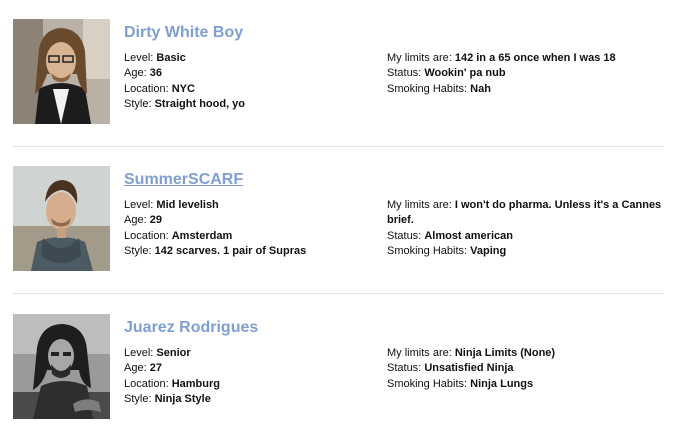 The image size is (680, 436). What do you see at coordinates (143, 220) in the screenshot?
I see `age-row: Age: 29` at bounding box center [143, 220].